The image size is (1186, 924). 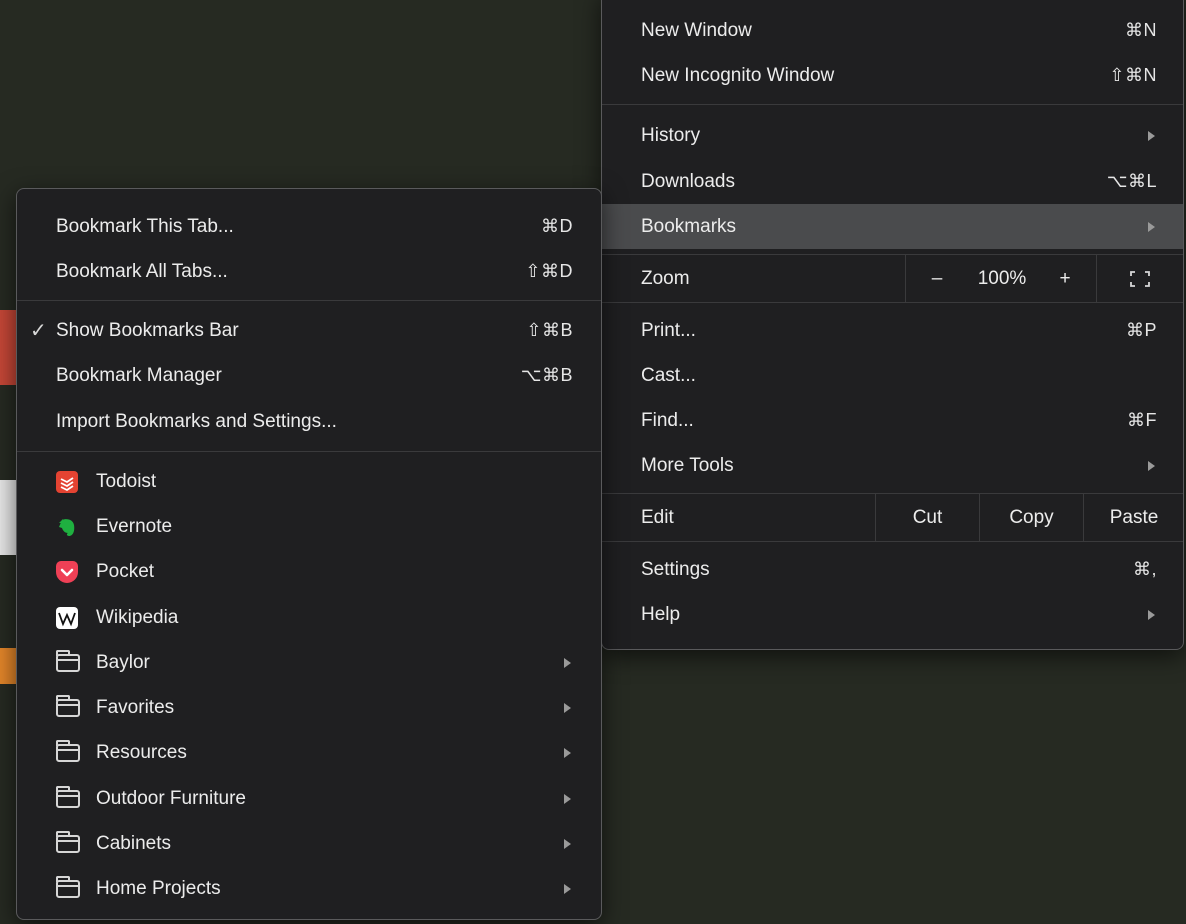 What do you see at coordinates (1031, 518) in the screenshot?
I see `copy-button: Copy` at bounding box center [1031, 518].